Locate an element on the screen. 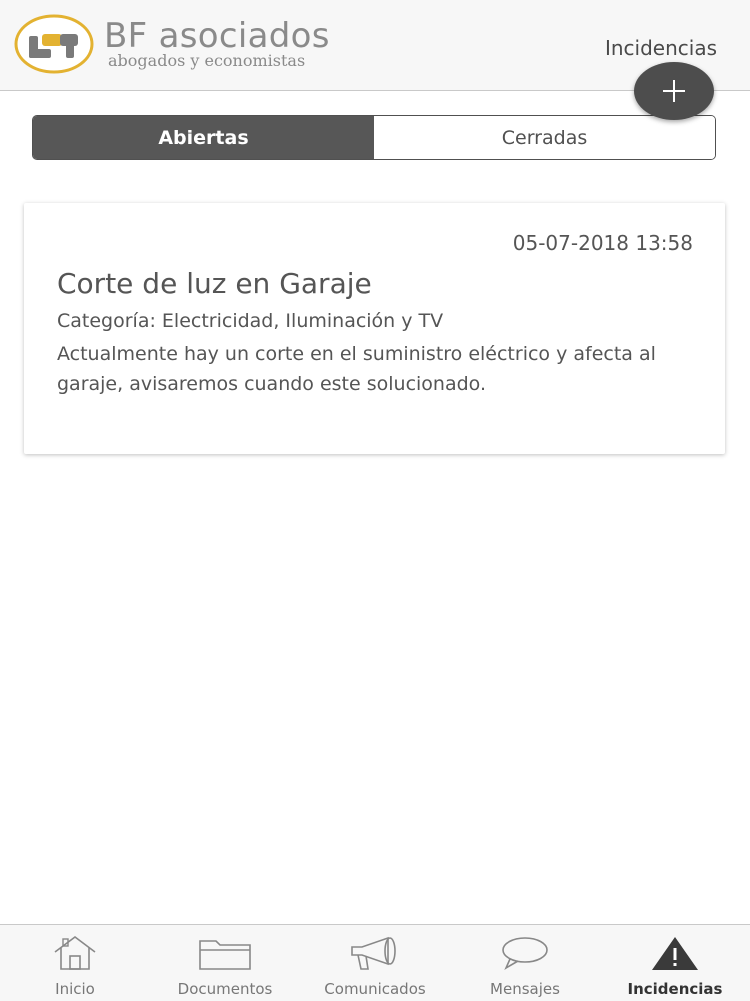 The width and height of the screenshot is (750, 1001). brand-tagline: abogados y economistas is located at coordinates (207, 60).